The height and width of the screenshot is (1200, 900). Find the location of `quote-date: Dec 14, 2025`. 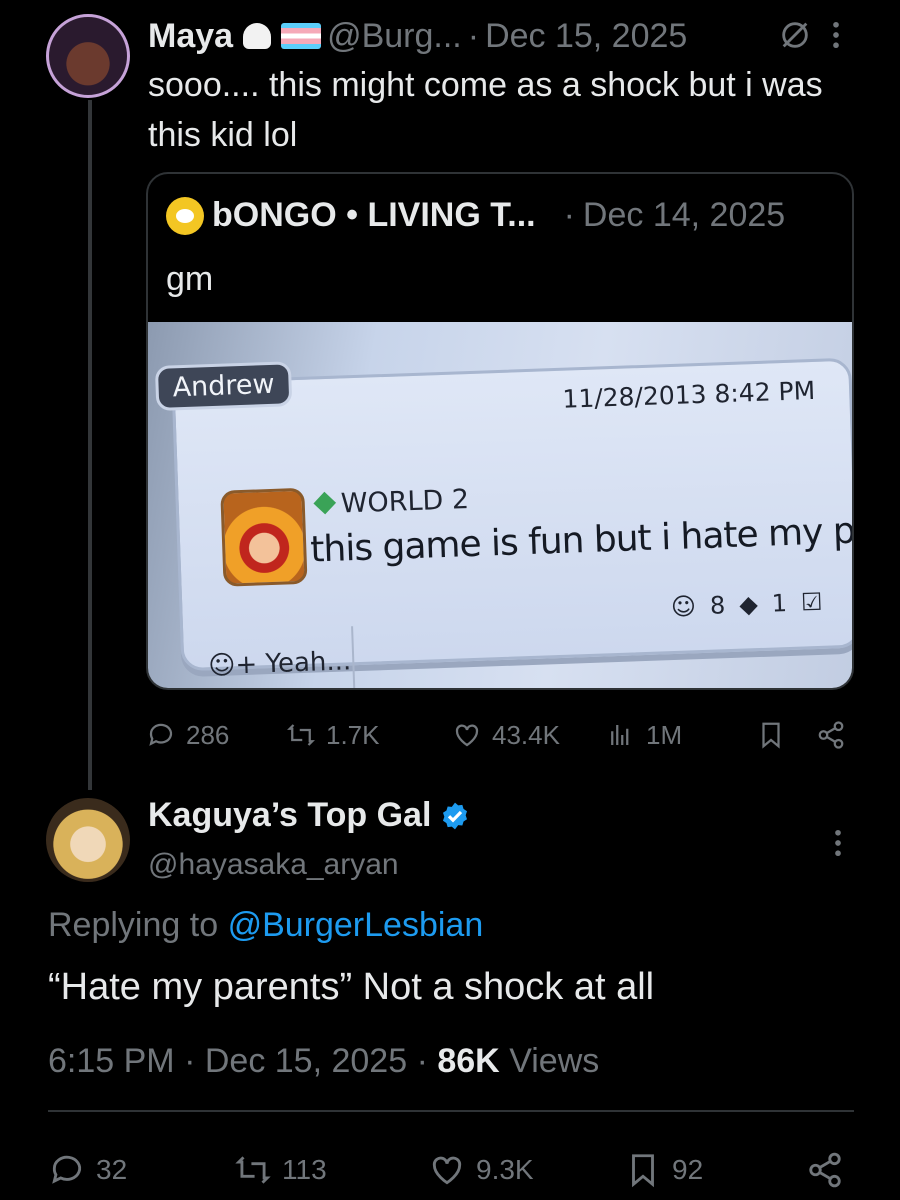

quote-date: Dec 14, 2025 is located at coordinates (684, 215).